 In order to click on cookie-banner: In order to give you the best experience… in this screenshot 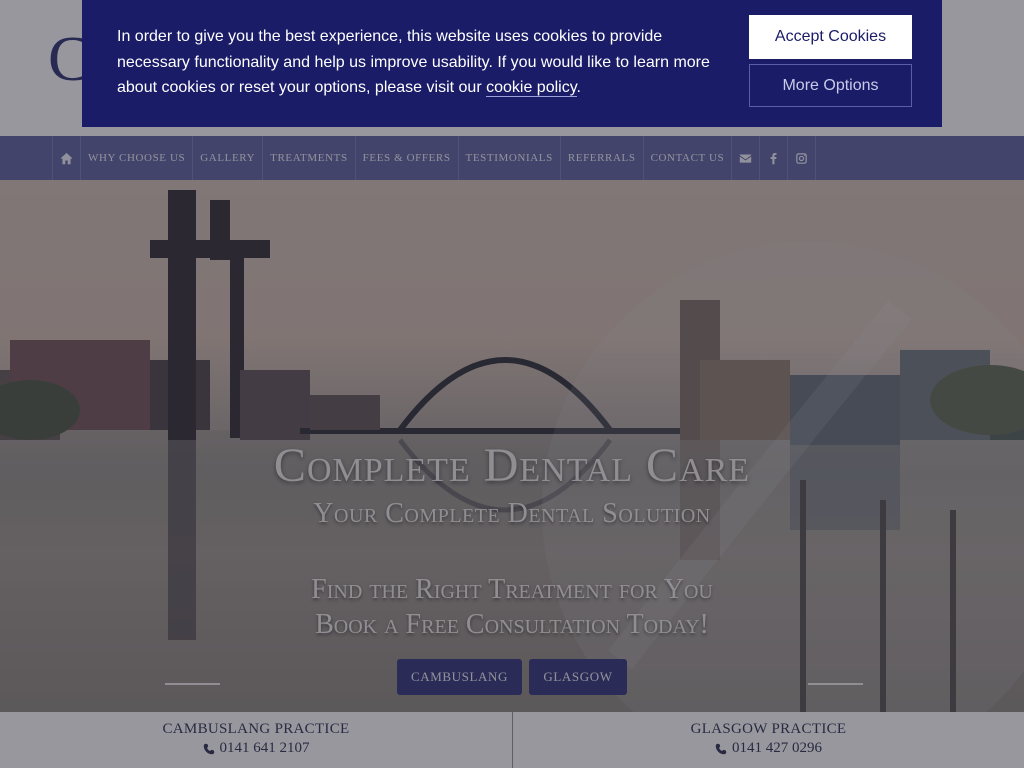, I will do `click(512, 63)`.